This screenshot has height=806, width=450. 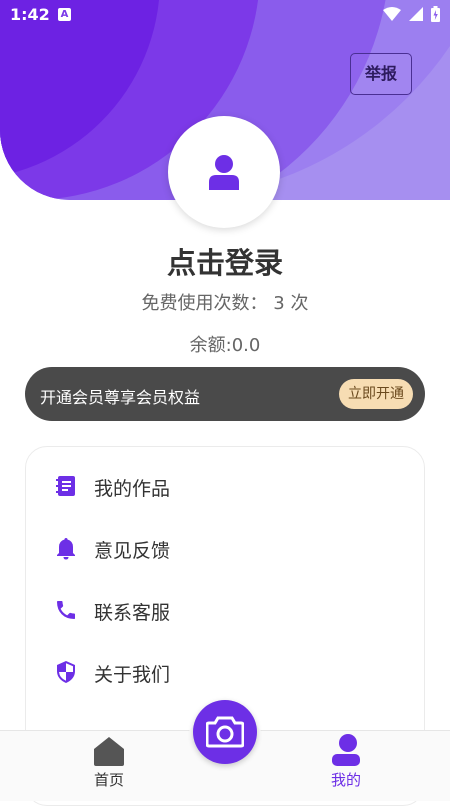 What do you see at coordinates (120, 397) in the screenshot?
I see `vip-banner-text: 开通会员尊享会员权益` at bounding box center [120, 397].